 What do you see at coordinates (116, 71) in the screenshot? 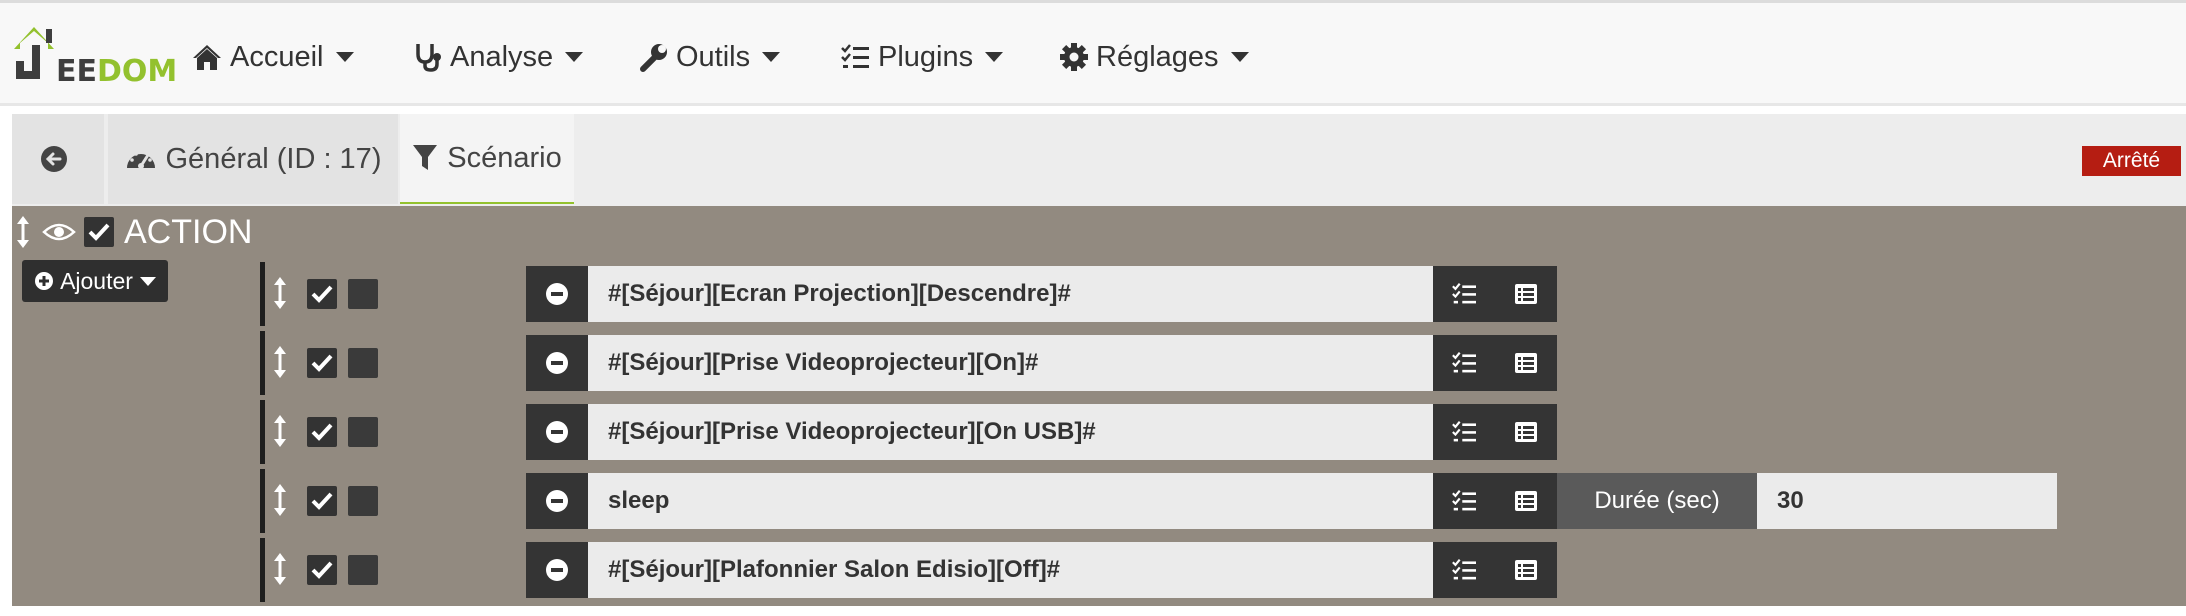
I see `logo-text: EEDOM` at bounding box center [116, 71].